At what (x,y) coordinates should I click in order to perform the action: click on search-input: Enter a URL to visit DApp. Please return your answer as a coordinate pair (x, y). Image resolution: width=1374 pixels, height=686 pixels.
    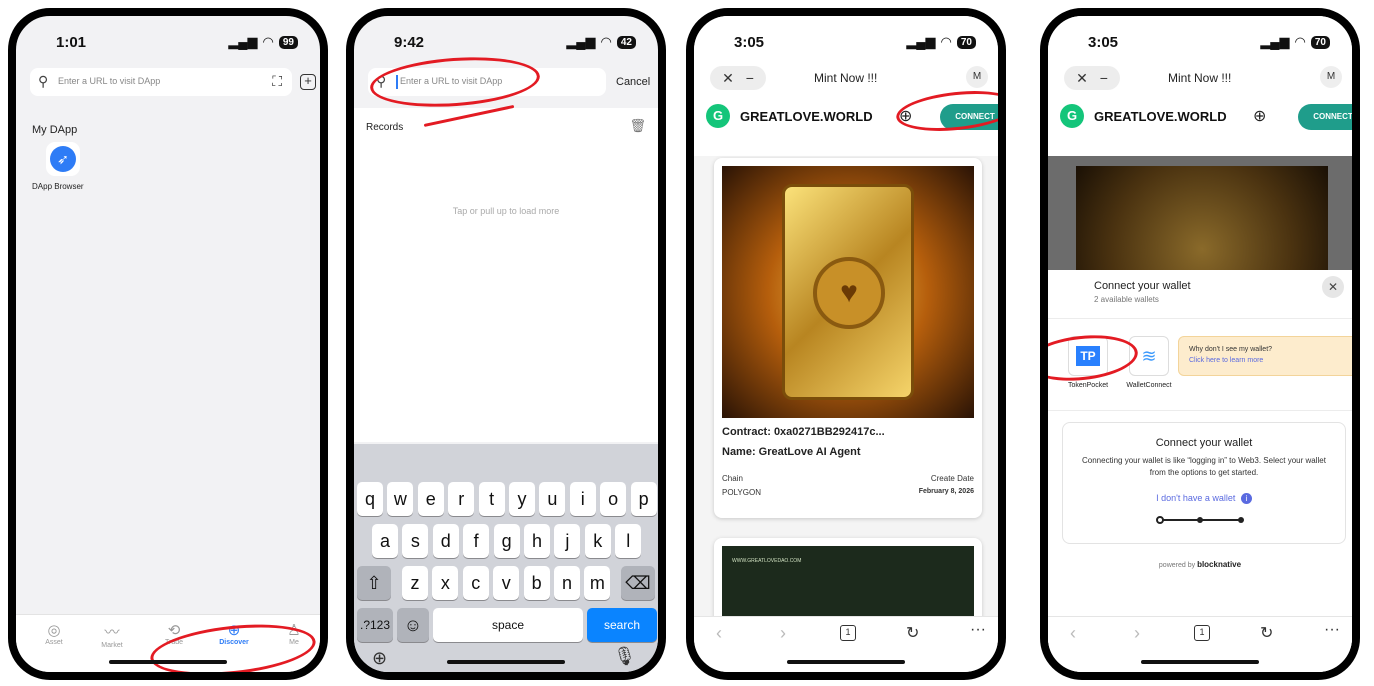
    Looking at the image, I should click on (109, 81).